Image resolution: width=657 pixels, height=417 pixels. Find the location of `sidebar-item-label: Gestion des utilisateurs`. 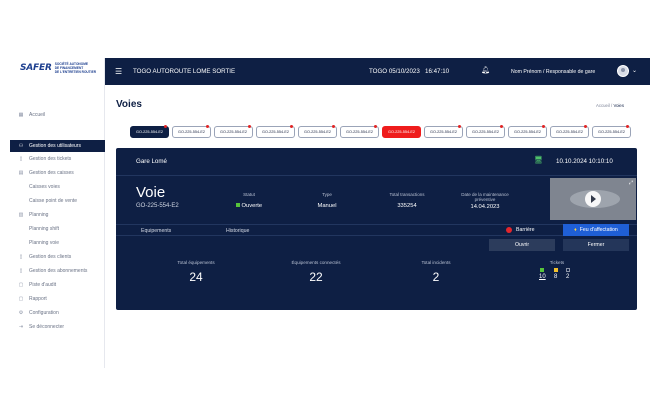

sidebar-item-label: Gestion des utilisateurs is located at coordinates (55, 146).